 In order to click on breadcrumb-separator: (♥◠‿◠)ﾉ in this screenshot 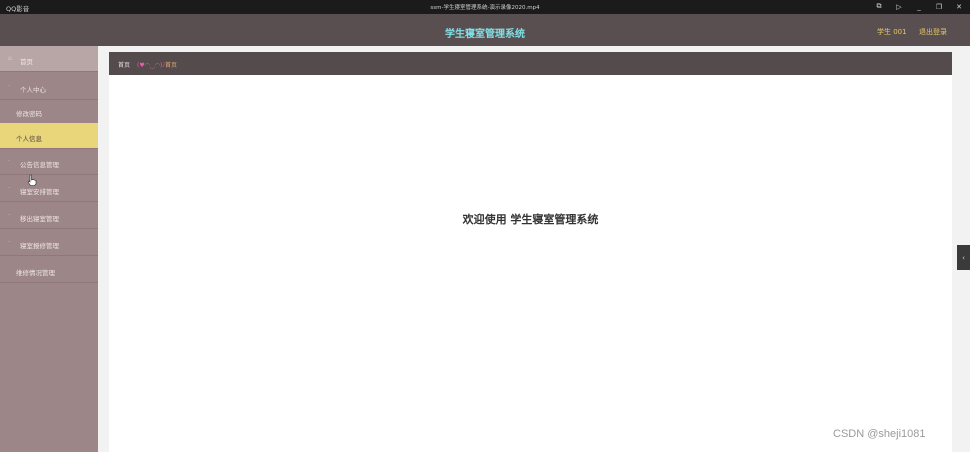, I will do `click(151, 65)`.